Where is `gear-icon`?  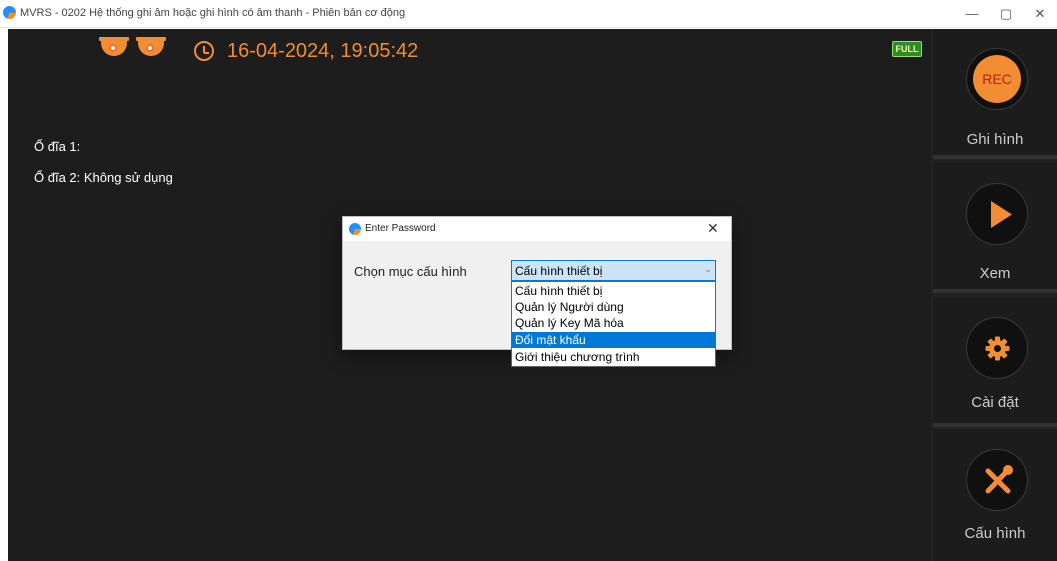 gear-icon is located at coordinates (997, 348).